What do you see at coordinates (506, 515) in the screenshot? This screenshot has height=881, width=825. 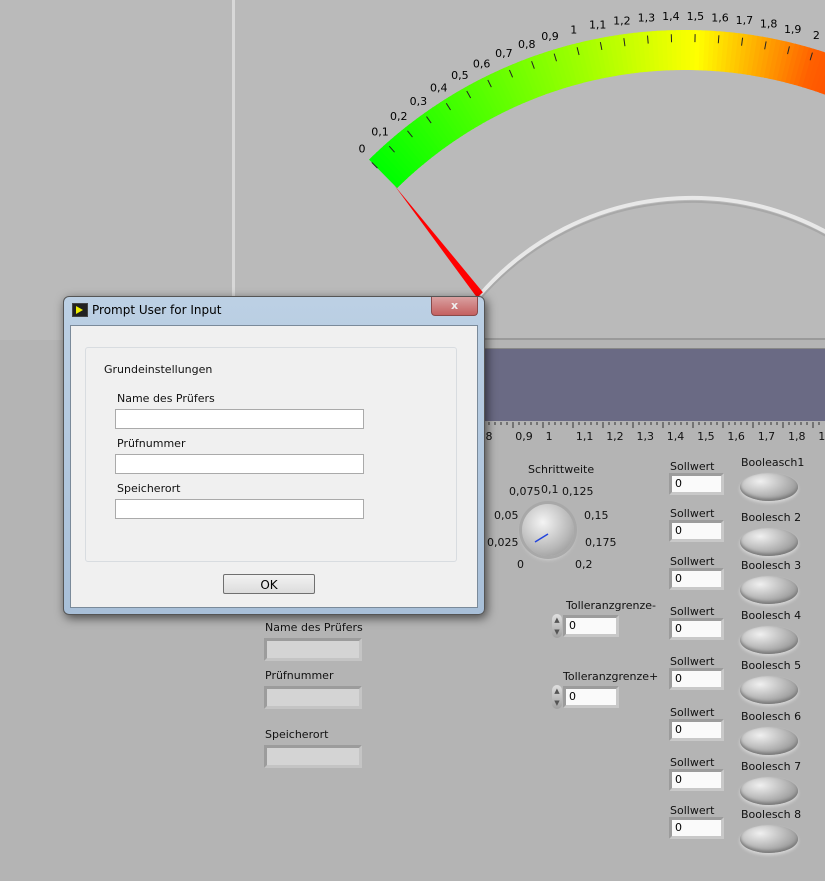 I see `knob-tick: 0,05` at bounding box center [506, 515].